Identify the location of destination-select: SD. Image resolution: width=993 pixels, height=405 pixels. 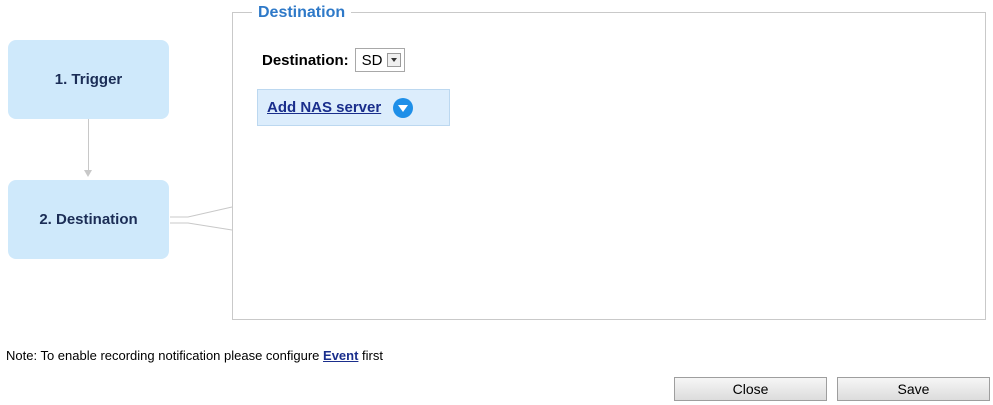
(379, 60).